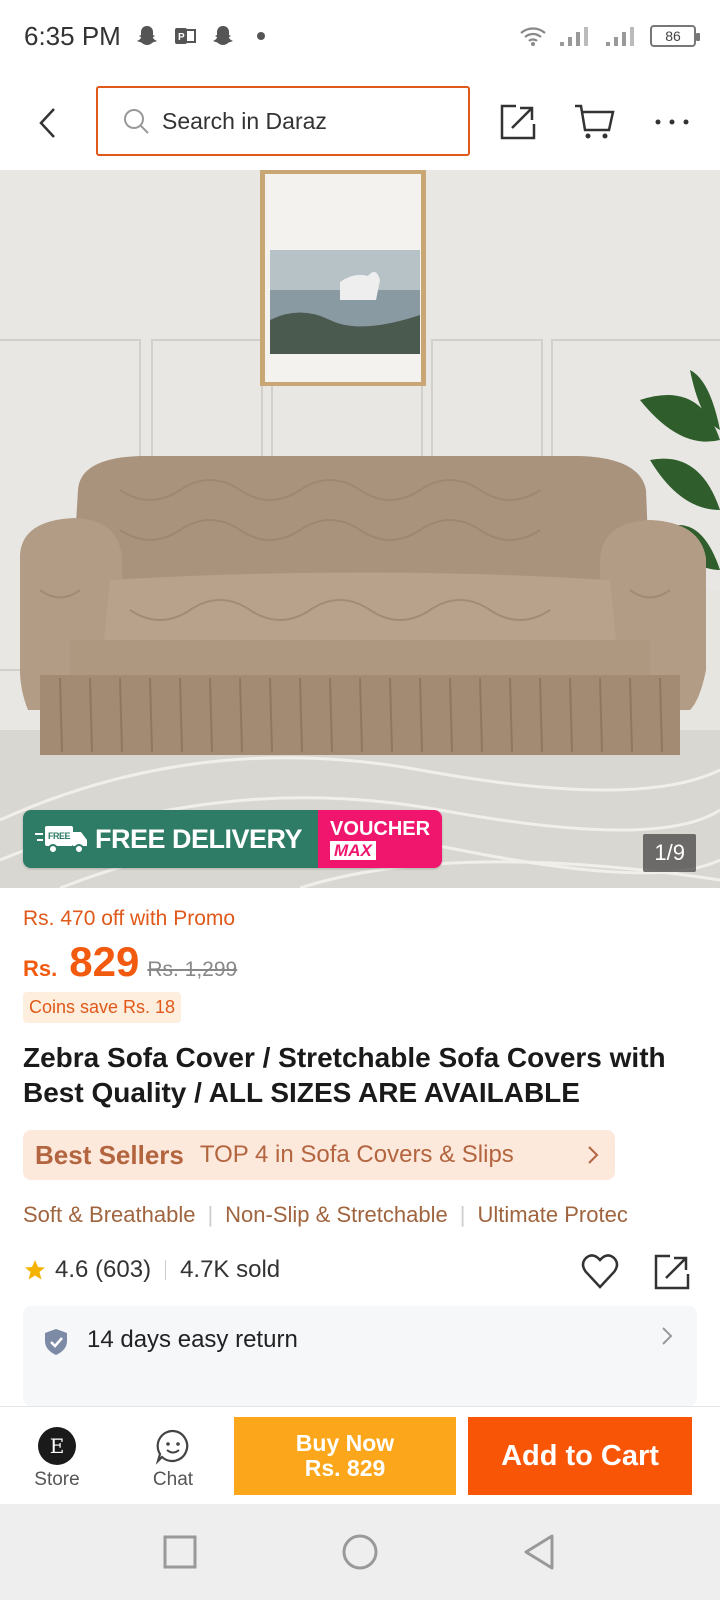  I want to click on buy-now-button: Buy Now Rs. 829, so click(345, 1456).